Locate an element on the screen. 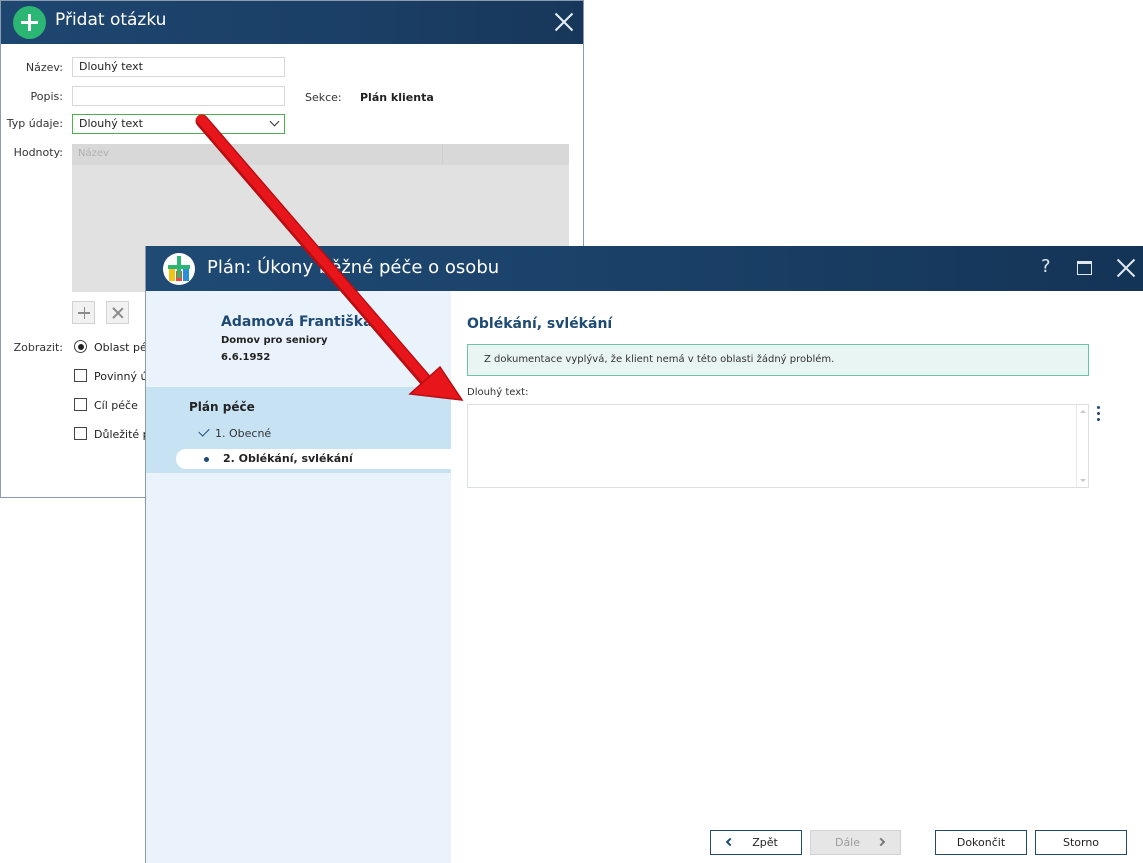  values-grid-header: Název is located at coordinates (320, 154).